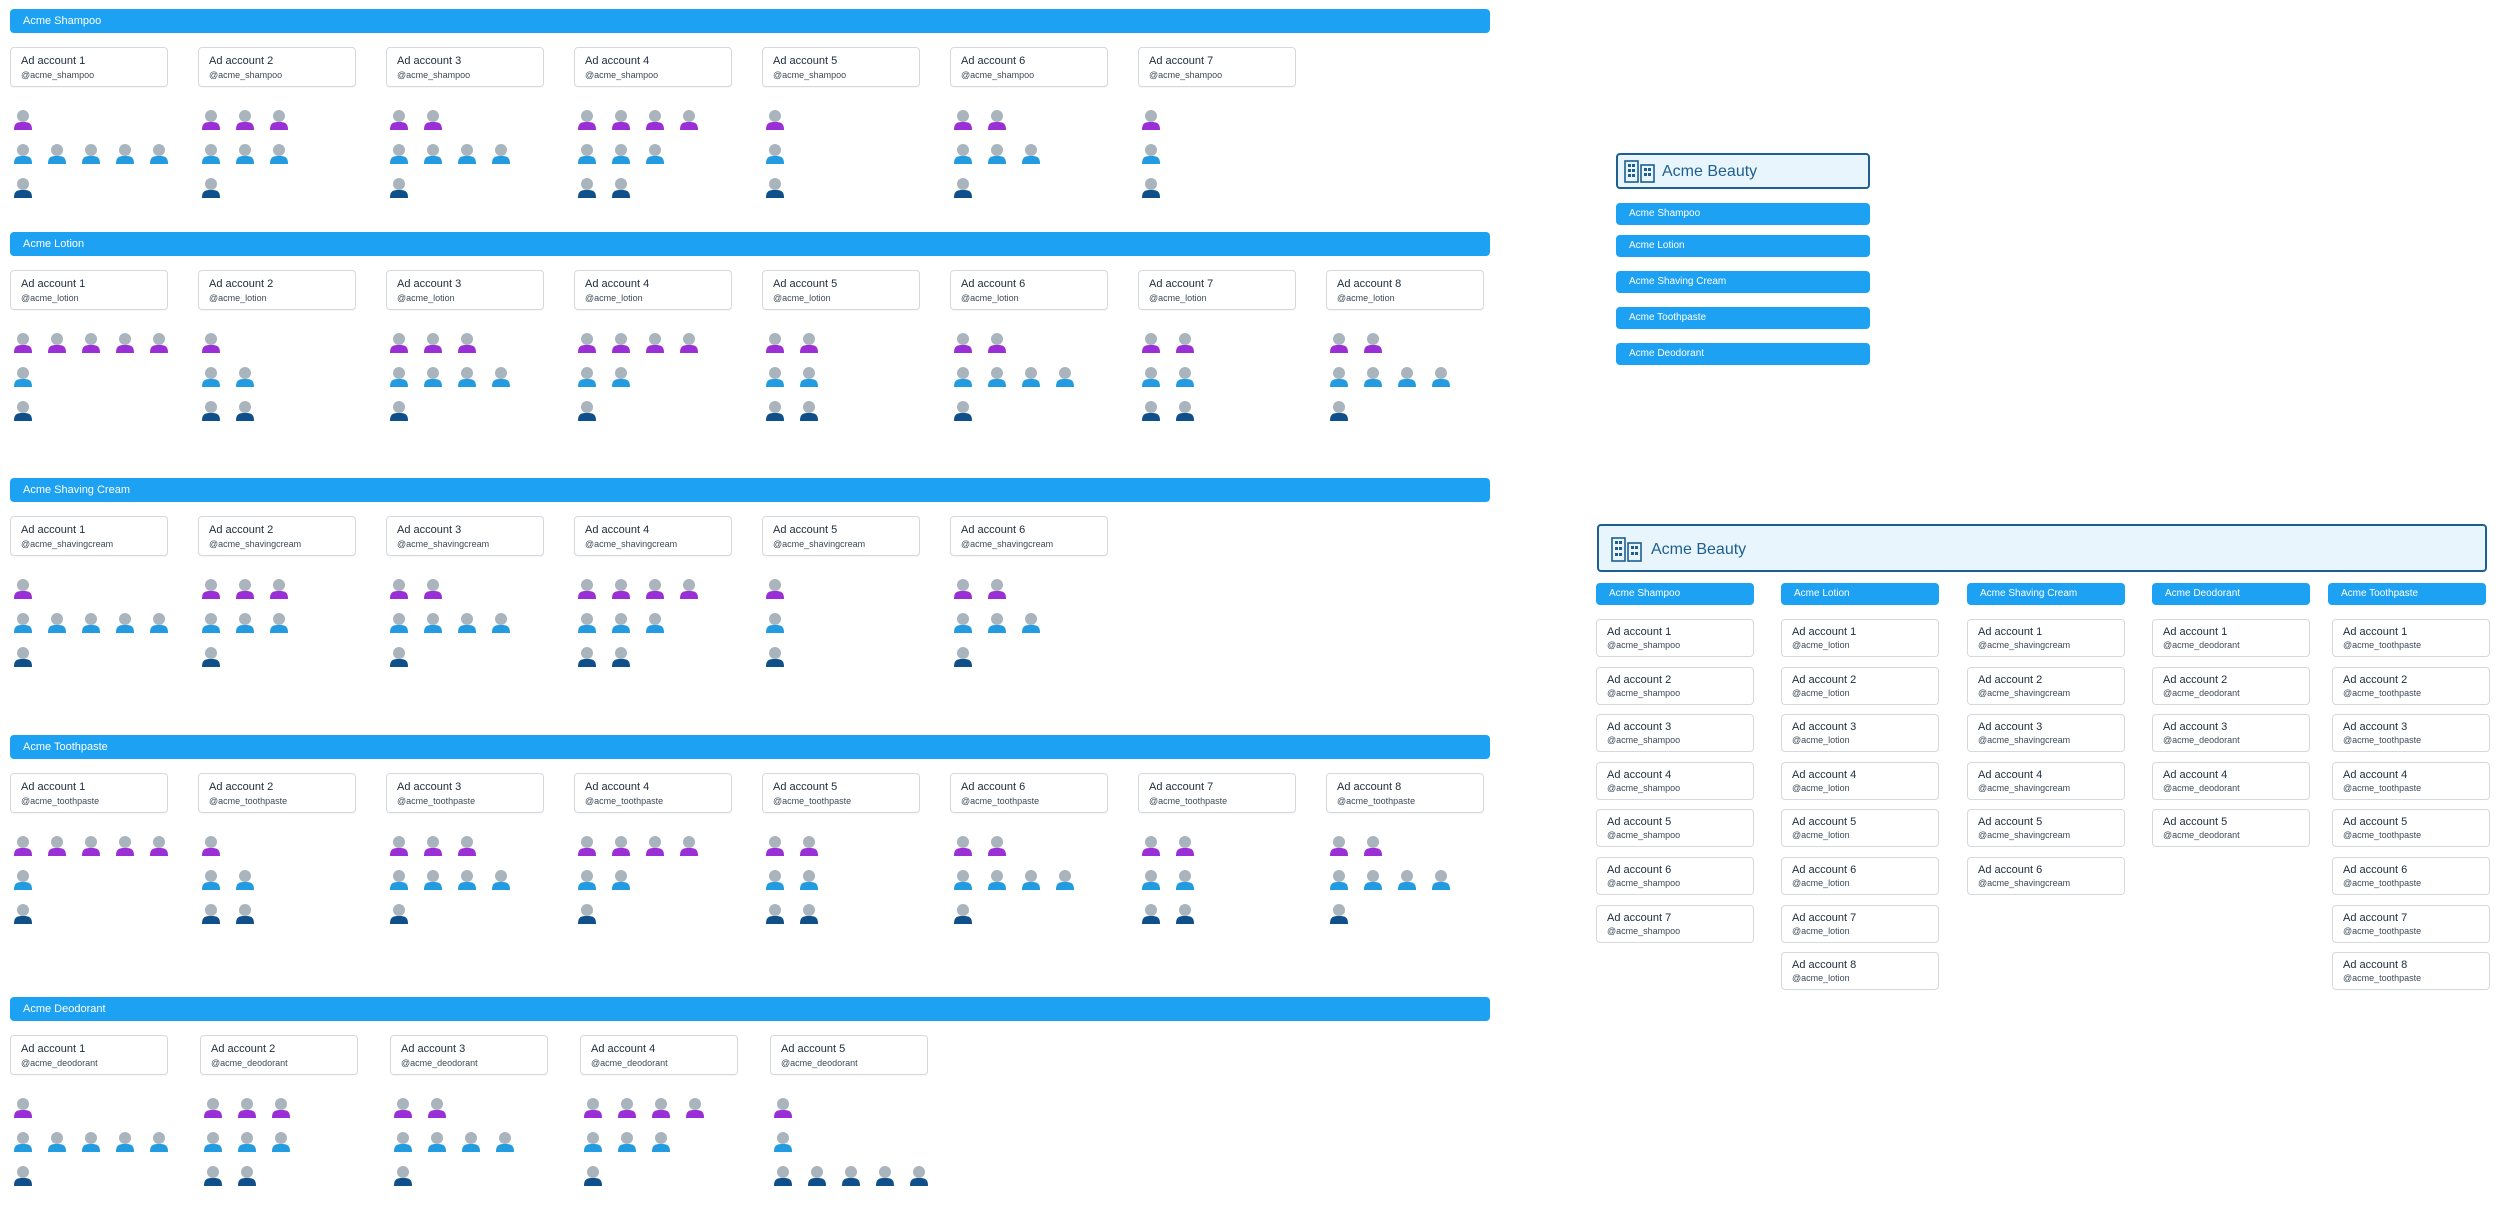 Image resolution: width=2500 pixels, height=1210 pixels. What do you see at coordinates (2046, 638) in the screenshot?
I see `summary-ad-account-card: Ad account 1 @acme_shavingcream` at bounding box center [2046, 638].